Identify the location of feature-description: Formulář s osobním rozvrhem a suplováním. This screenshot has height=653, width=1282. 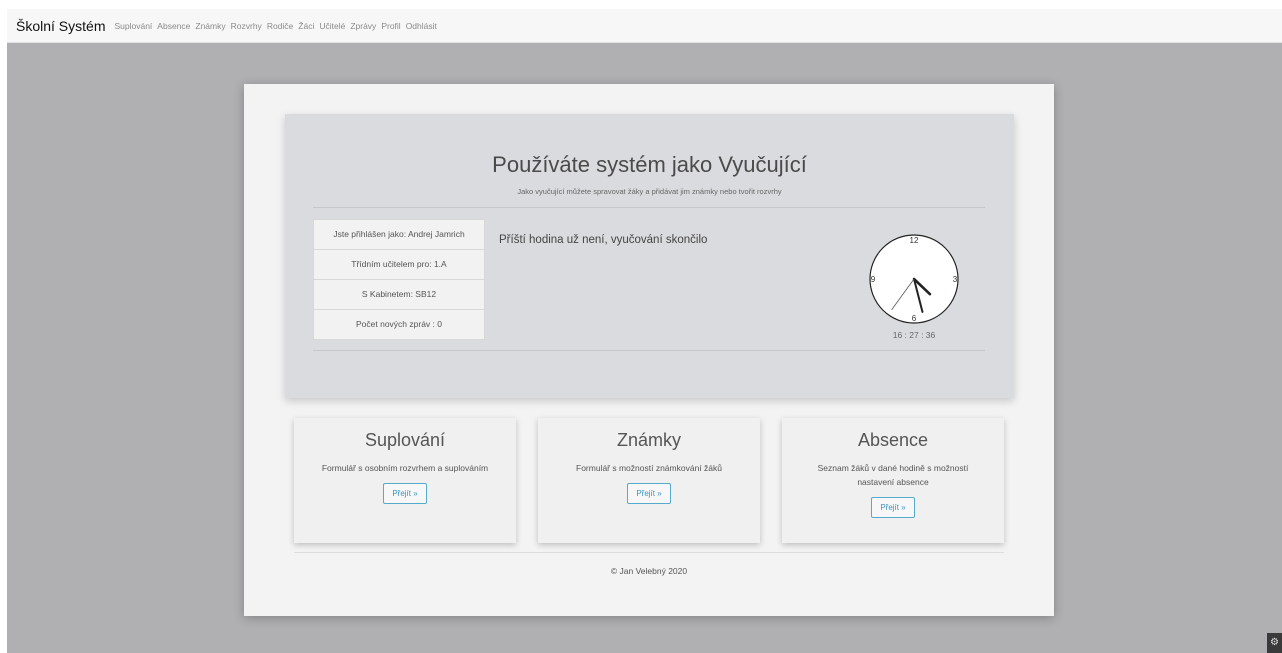
(405, 468).